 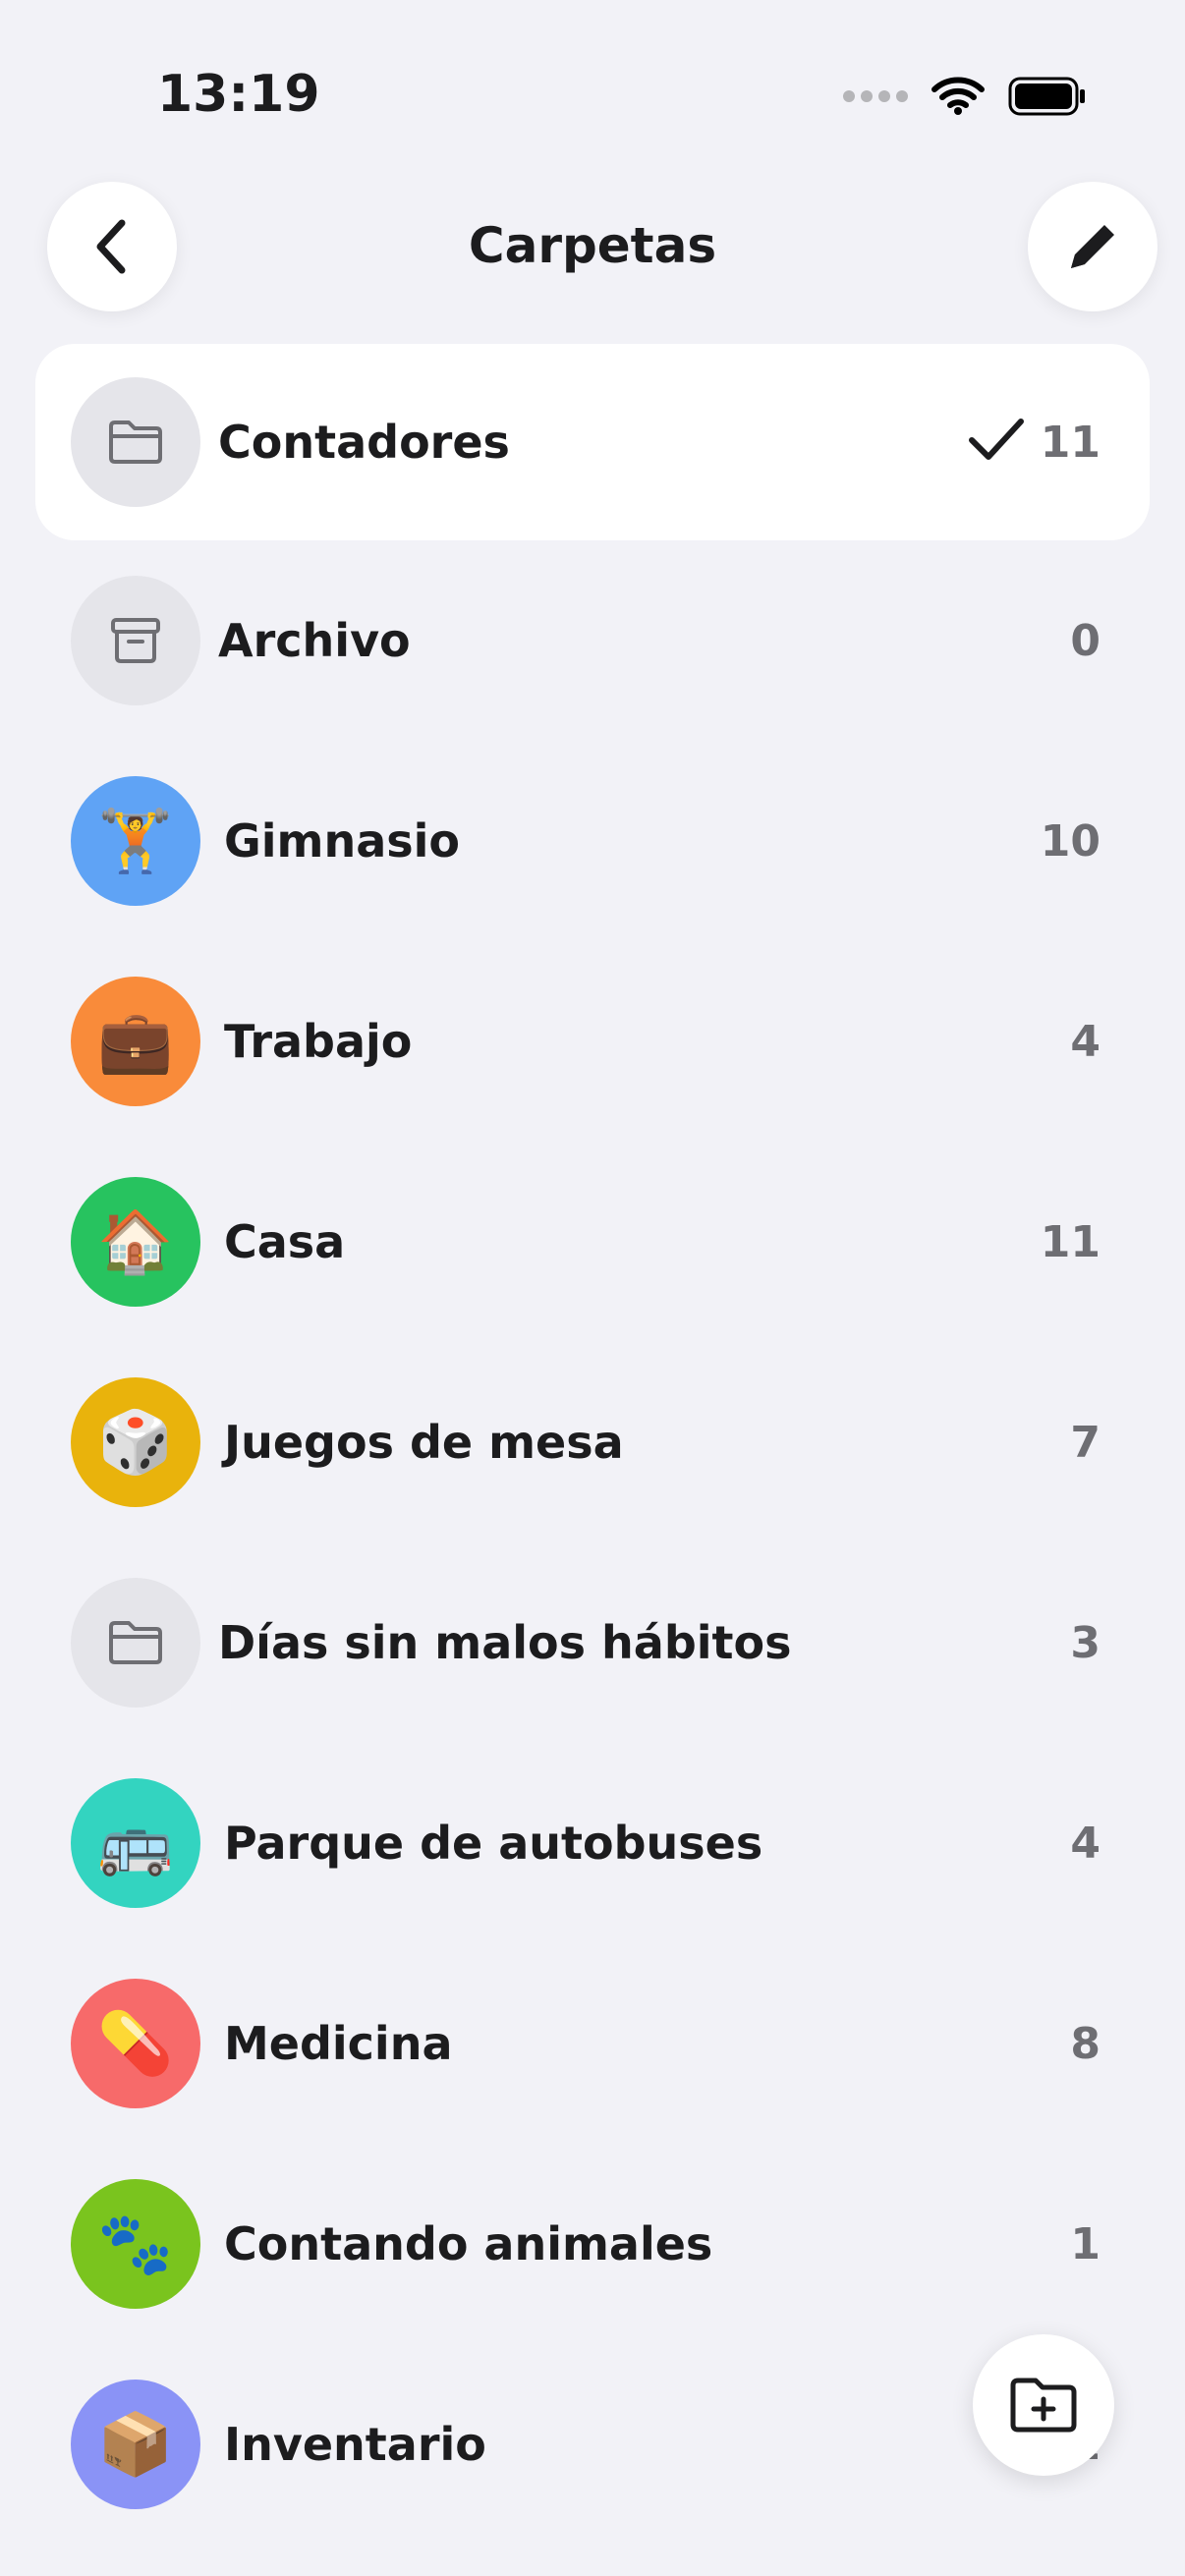 I want to click on folder-row-contando-animales: 🐾 Contando animales 1, so click(x=592, y=2244).